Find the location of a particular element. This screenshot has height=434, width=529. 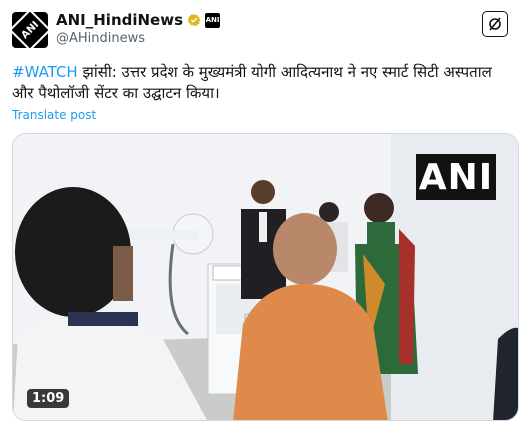

author-name-row: ANI_HindiNews ANI is located at coordinates (138, 20).